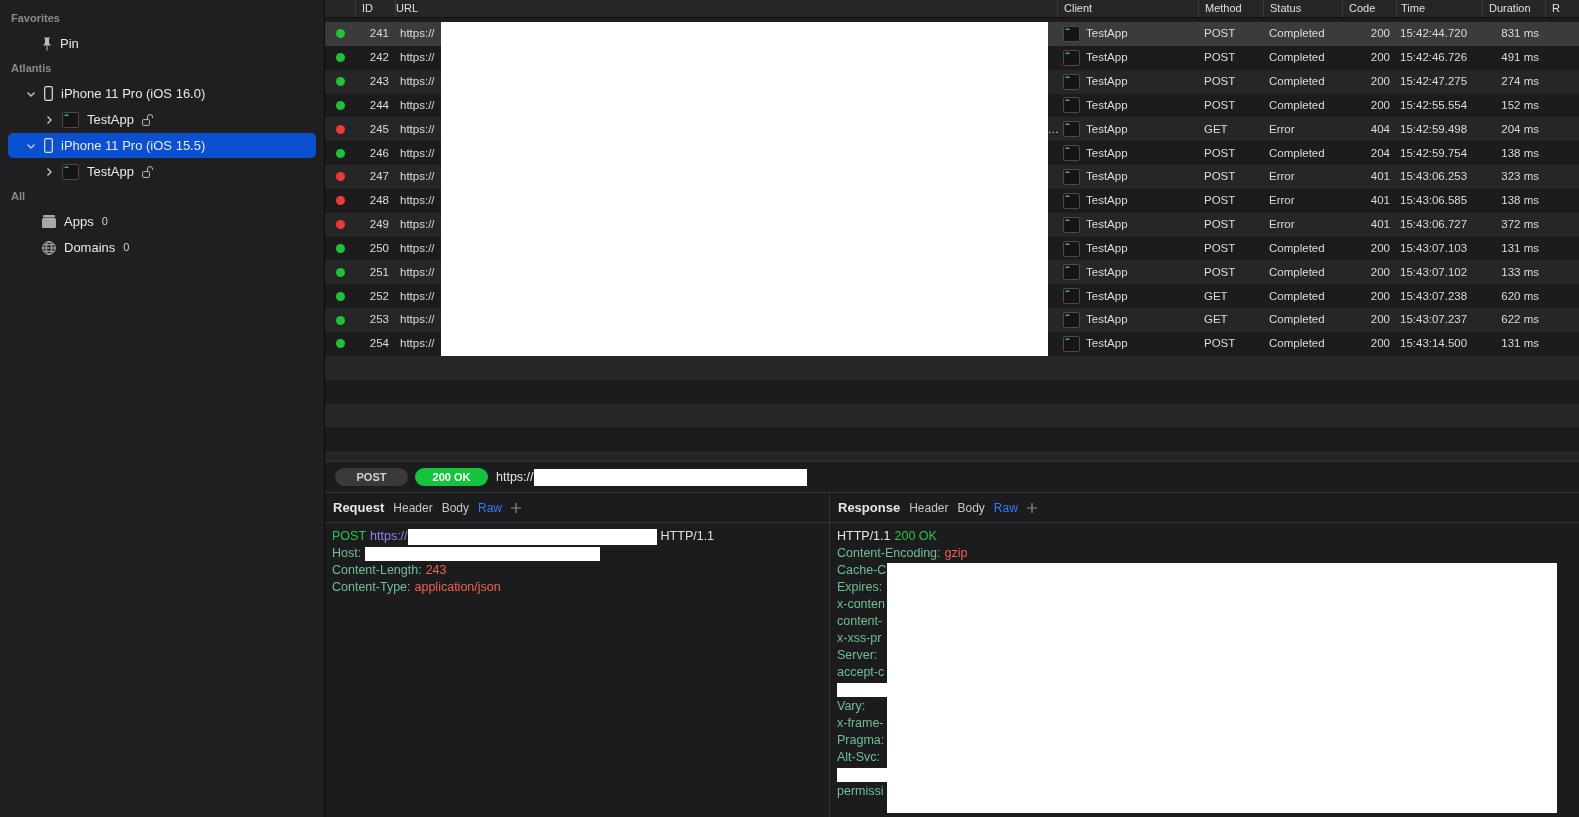 This screenshot has height=817, width=1579. I want to click on header-name: Pragma:, so click(861, 741).